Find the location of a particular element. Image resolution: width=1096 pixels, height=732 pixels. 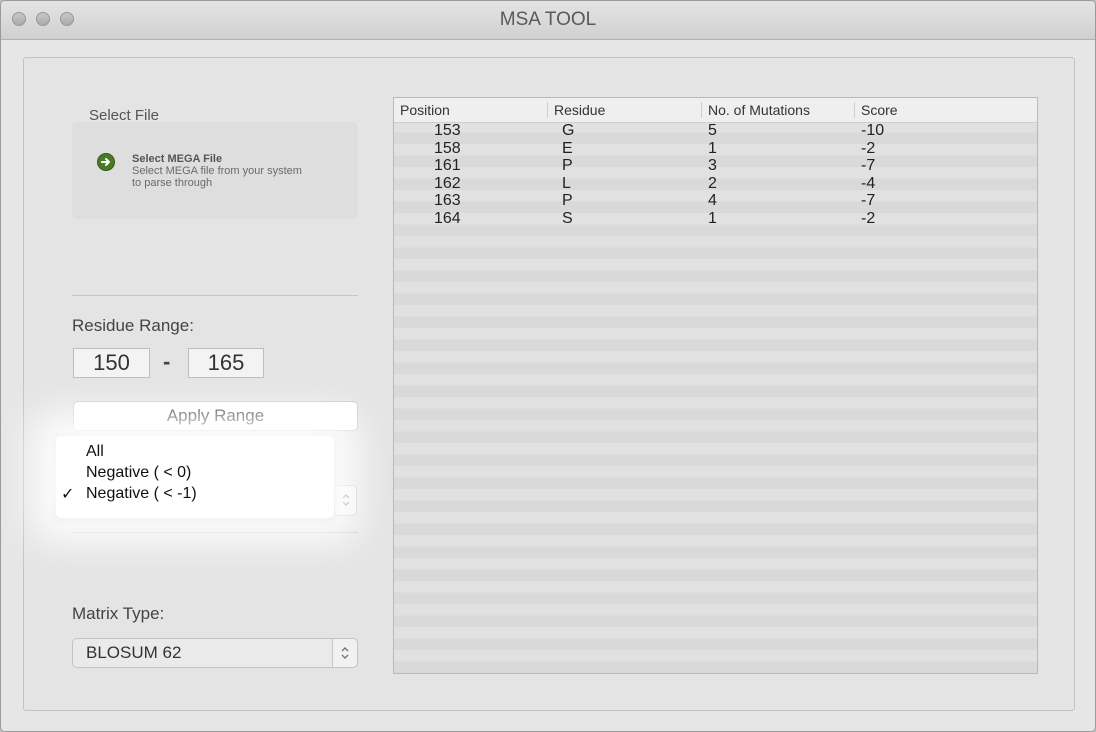

title-bar: MSA TOOL is located at coordinates (548, 20).